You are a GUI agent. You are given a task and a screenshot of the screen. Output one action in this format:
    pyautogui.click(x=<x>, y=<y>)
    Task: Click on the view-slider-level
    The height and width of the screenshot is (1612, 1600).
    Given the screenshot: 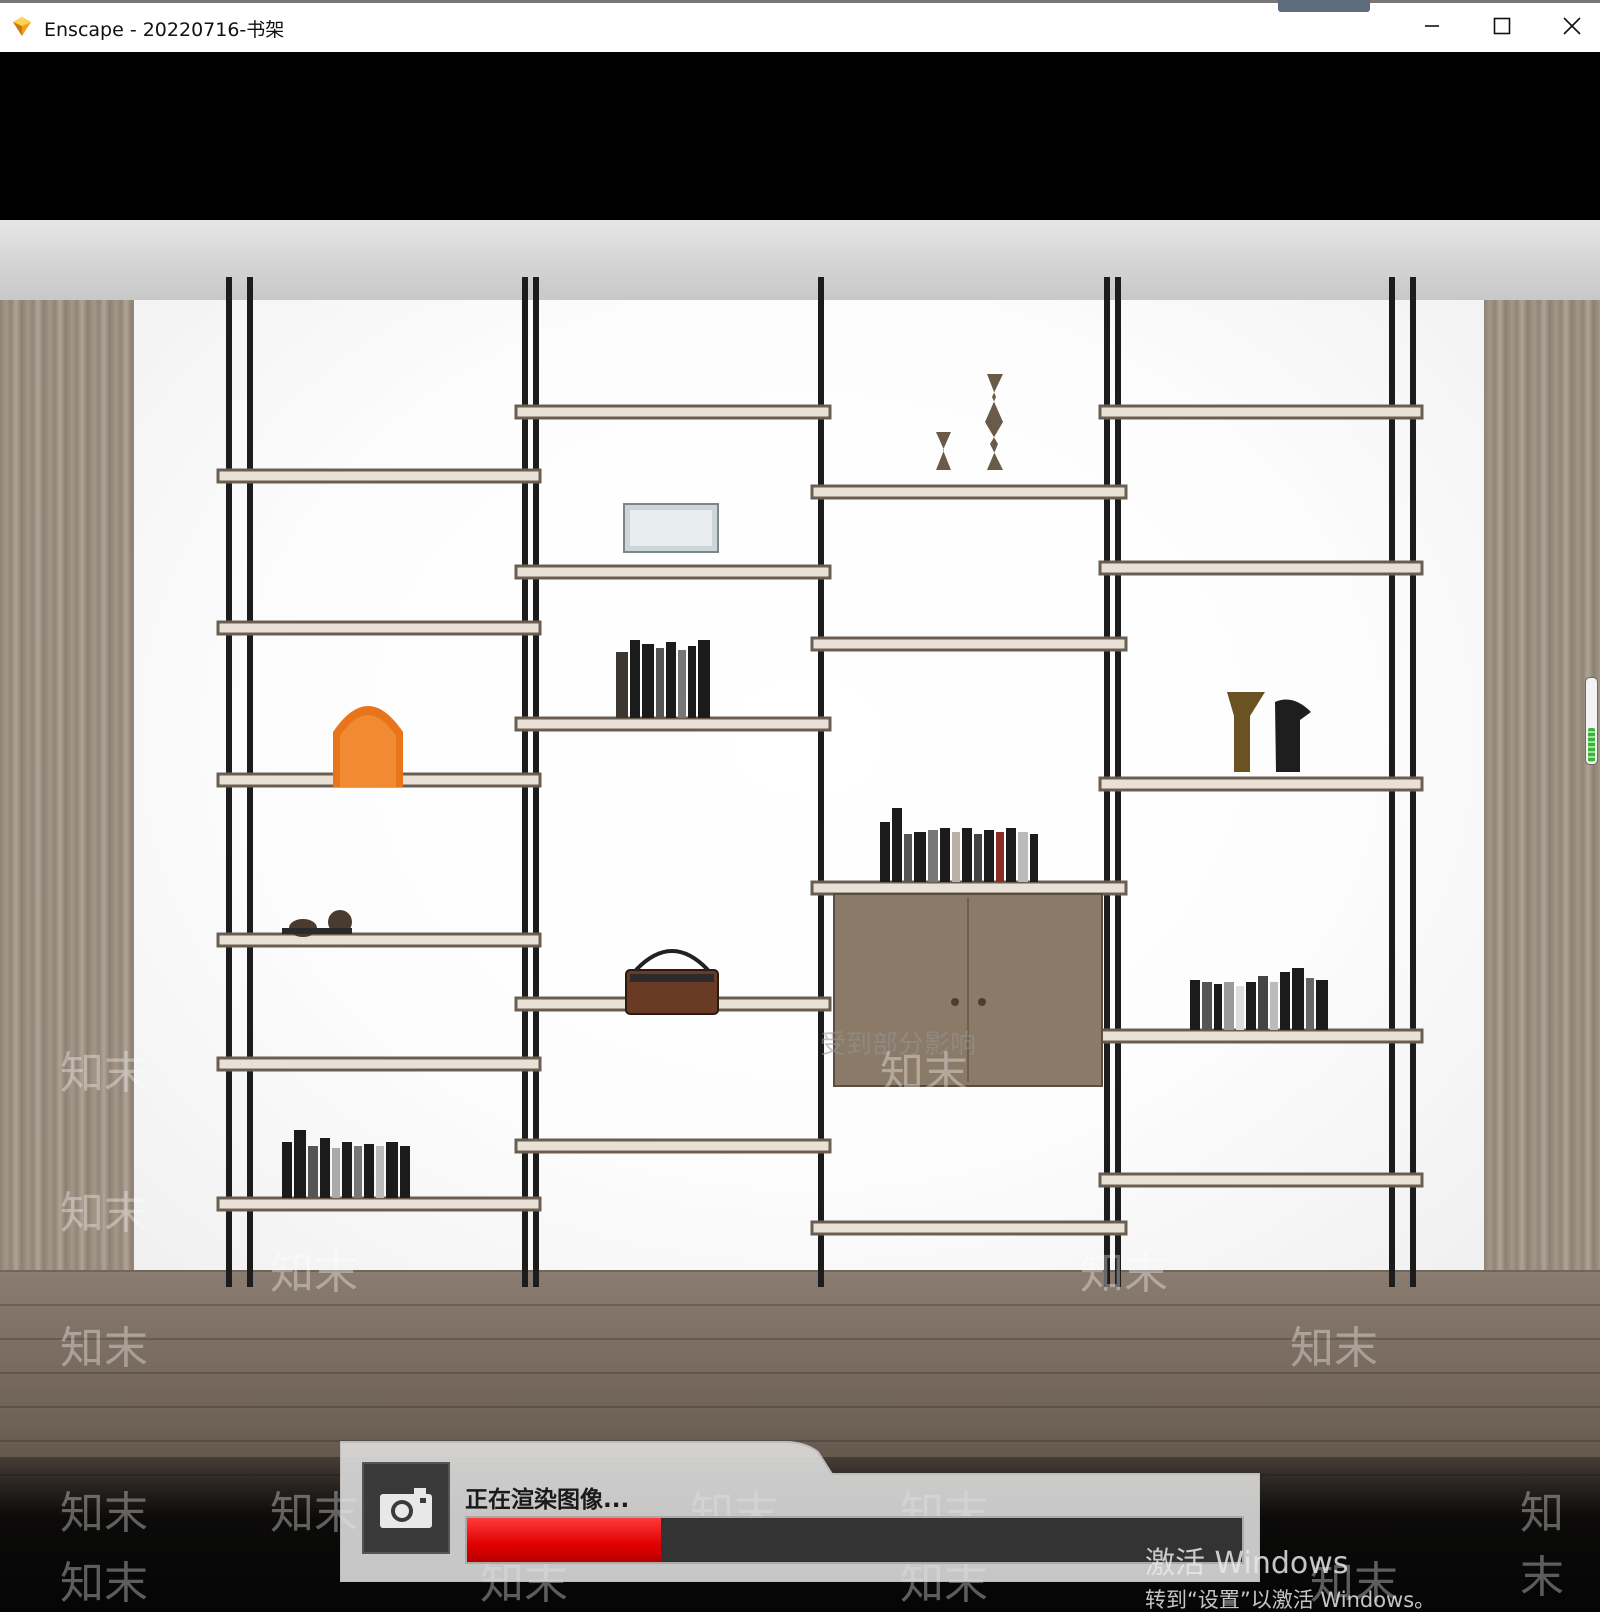 What is the action you would take?
    pyautogui.click(x=1591, y=745)
    